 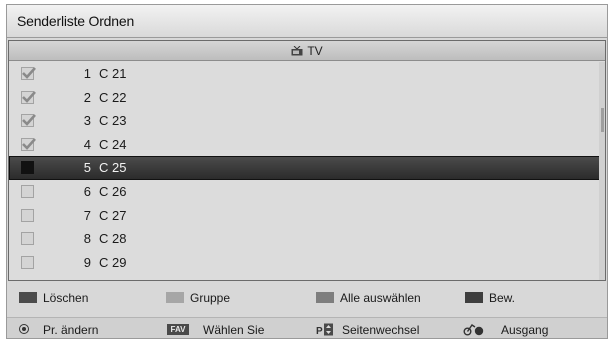 What do you see at coordinates (113, 215) in the screenshot?
I see `channel-name: C 27` at bounding box center [113, 215].